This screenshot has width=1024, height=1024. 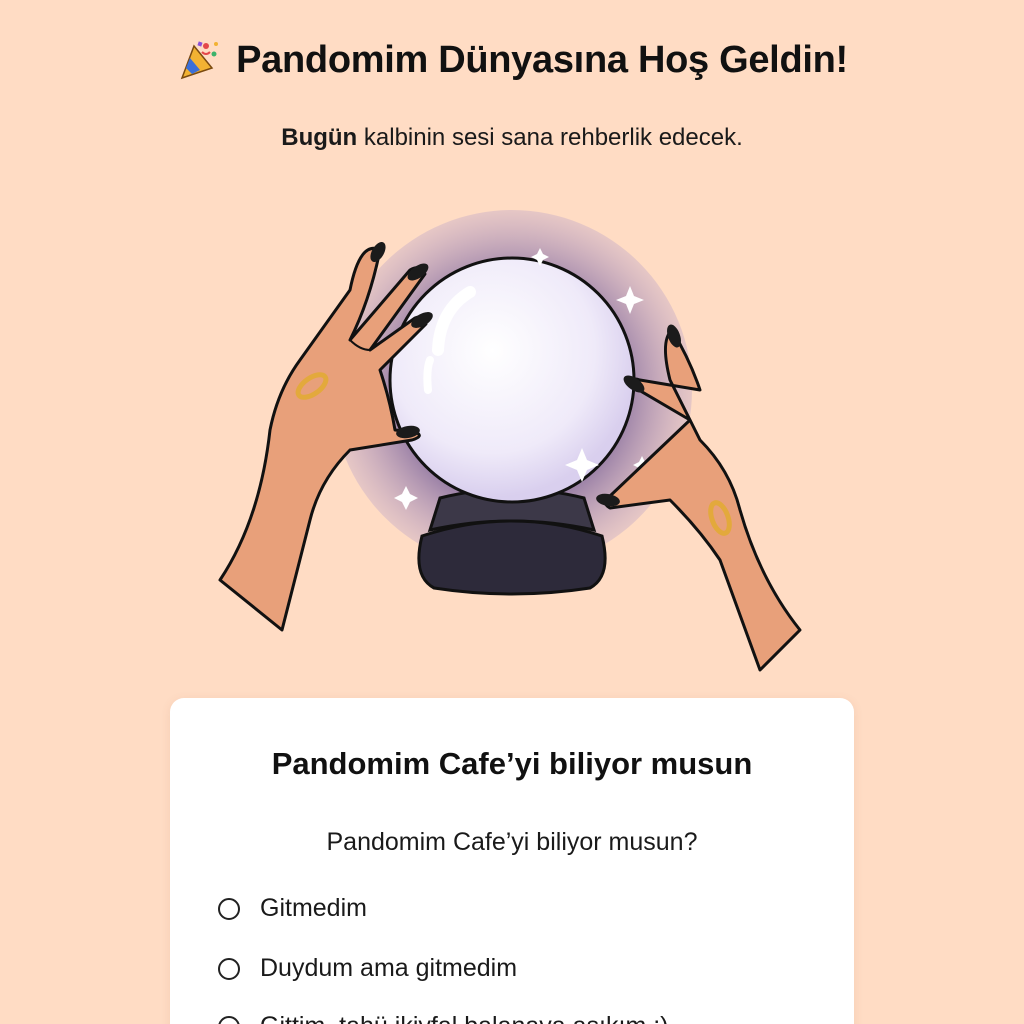 What do you see at coordinates (313, 908) in the screenshot?
I see `option-label: Gitmedim` at bounding box center [313, 908].